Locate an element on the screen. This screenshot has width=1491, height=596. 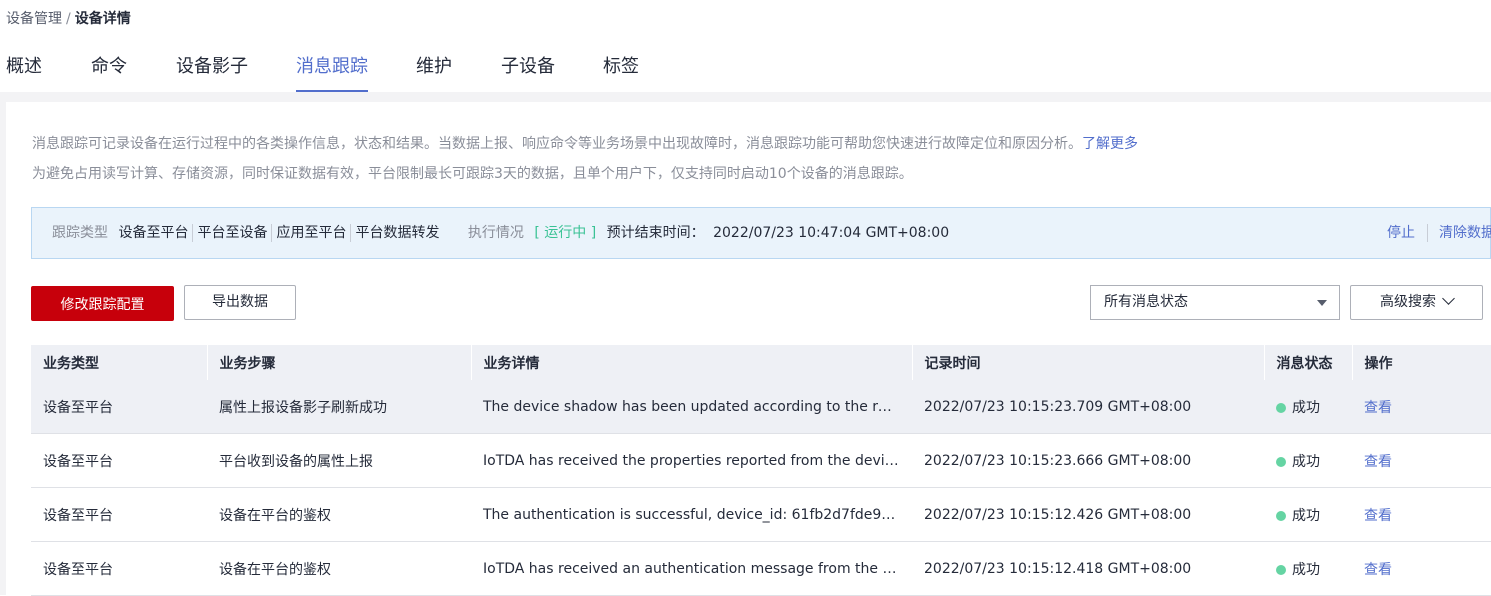
exec-status-value: [ 运行中 ] is located at coordinates (565, 233).